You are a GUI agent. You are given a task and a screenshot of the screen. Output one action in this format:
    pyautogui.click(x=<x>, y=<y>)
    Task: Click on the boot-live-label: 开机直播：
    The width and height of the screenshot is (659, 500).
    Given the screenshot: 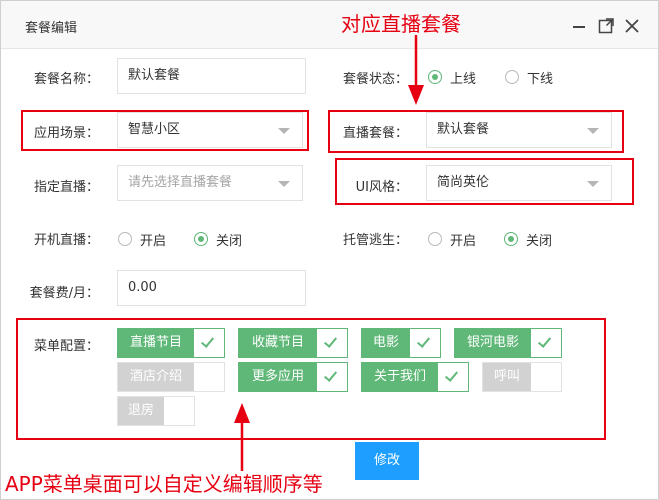 What is the action you would take?
    pyautogui.click(x=66, y=240)
    